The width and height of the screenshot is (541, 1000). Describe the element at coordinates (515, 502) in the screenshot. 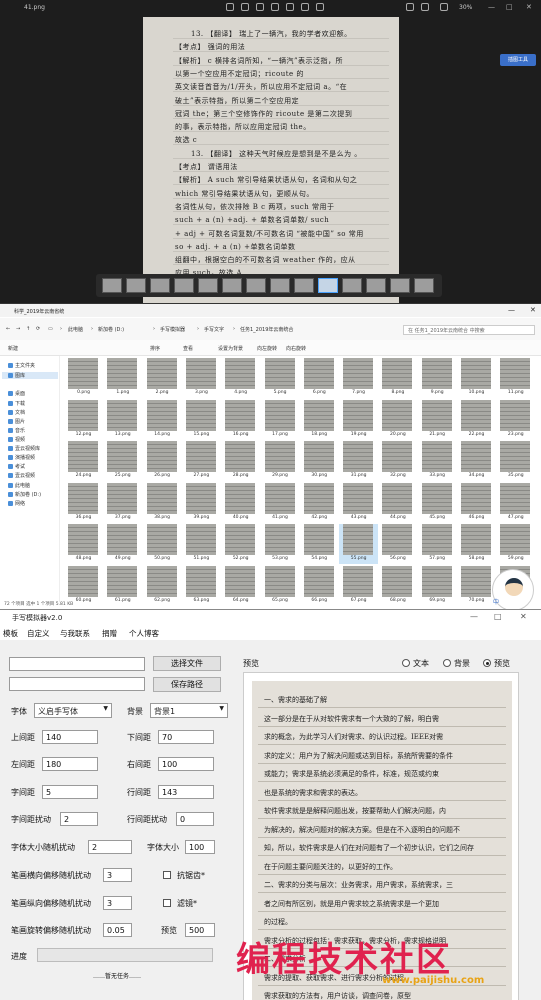

I see `file-item: 47.png` at that location.